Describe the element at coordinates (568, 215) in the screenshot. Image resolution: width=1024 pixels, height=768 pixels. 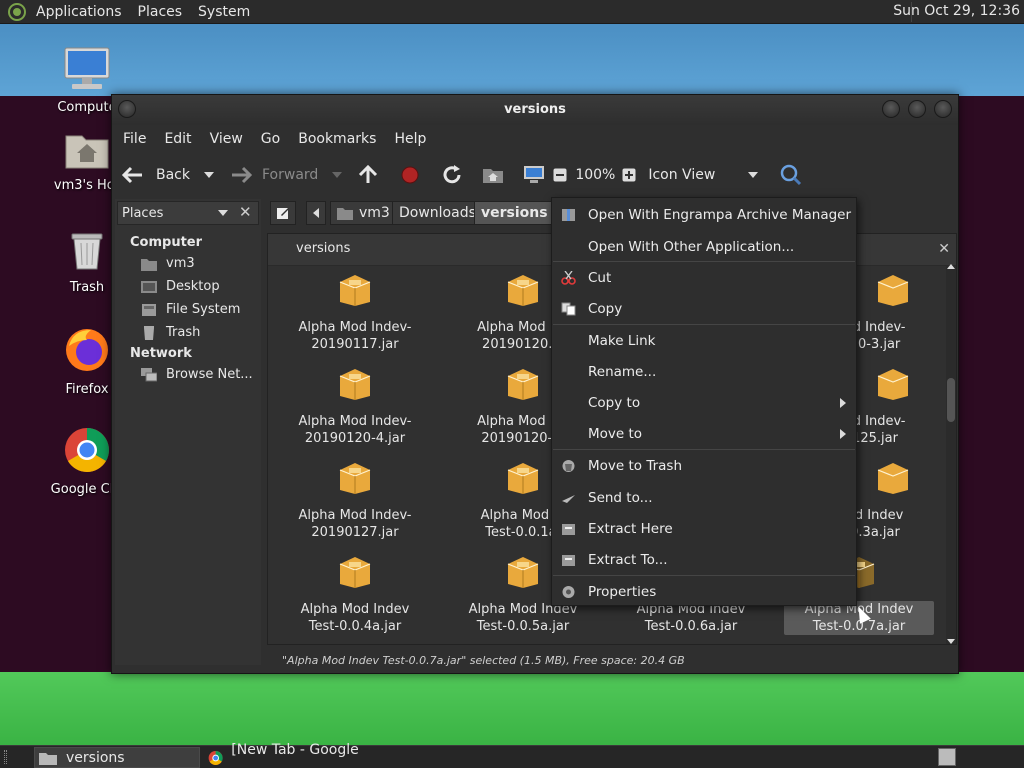
I see `archive-icon` at that location.